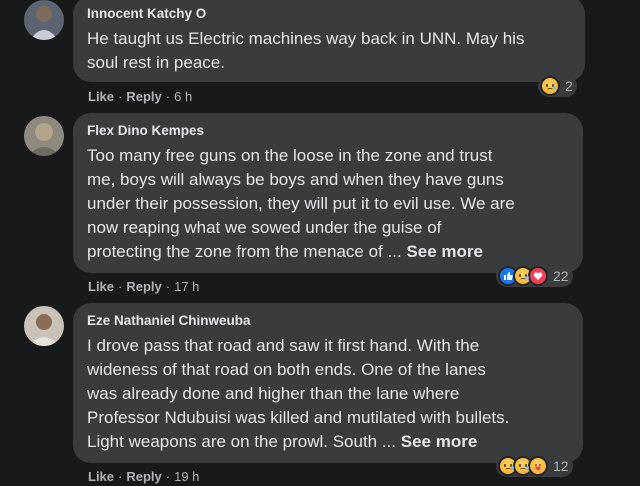 The height and width of the screenshot is (486, 640). Describe the element at coordinates (183, 96) in the screenshot. I see `comment-timestamp: 6 h` at that location.